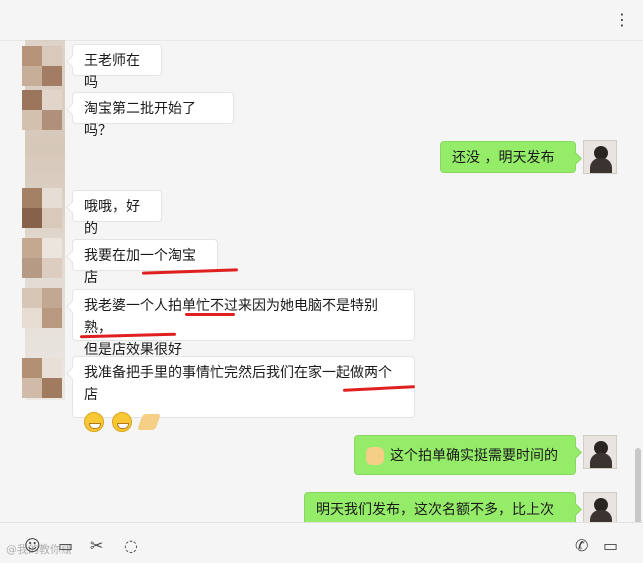 Image resolution: width=643 pixels, height=563 pixels. I want to click on chat-header: ⋮, so click(321, 20).